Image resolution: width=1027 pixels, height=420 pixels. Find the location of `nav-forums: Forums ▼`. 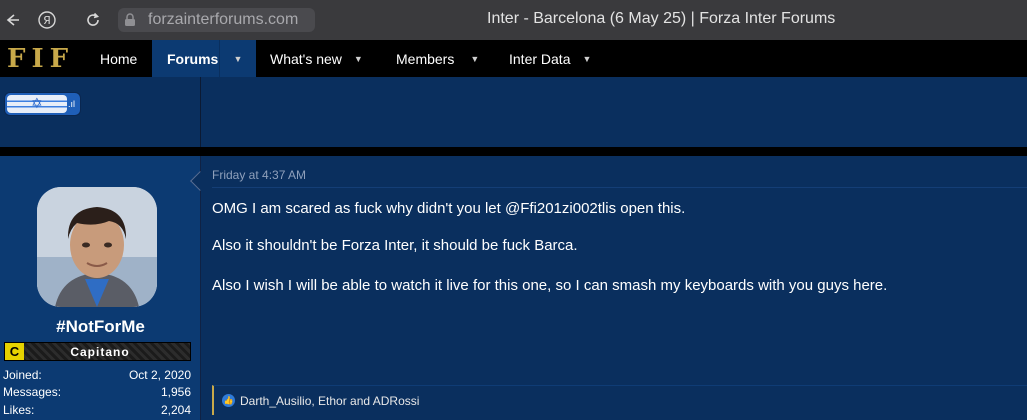

nav-forums: Forums ▼ is located at coordinates (204, 58).